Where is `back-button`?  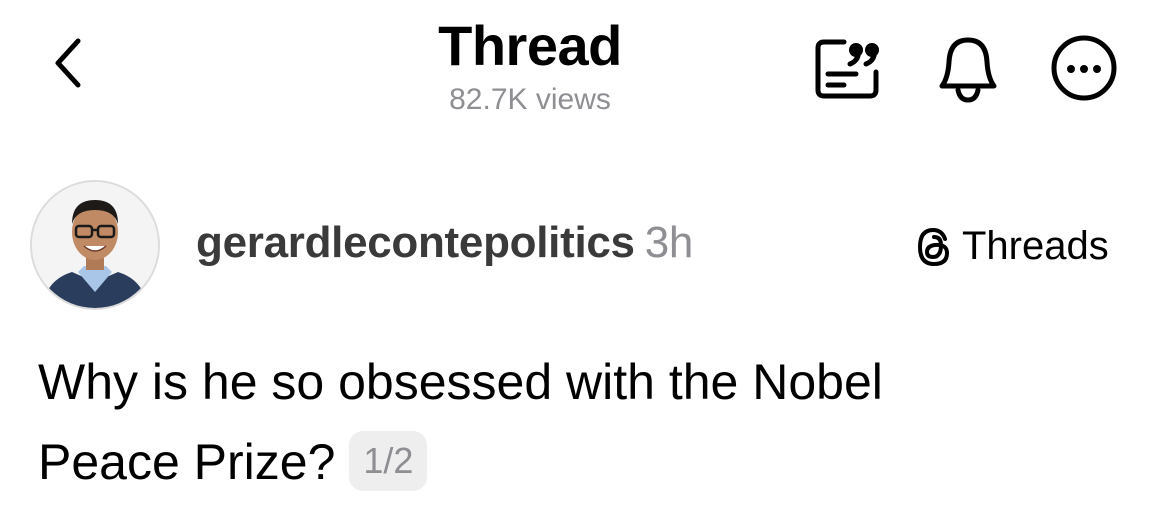
back-button is located at coordinates (68, 63).